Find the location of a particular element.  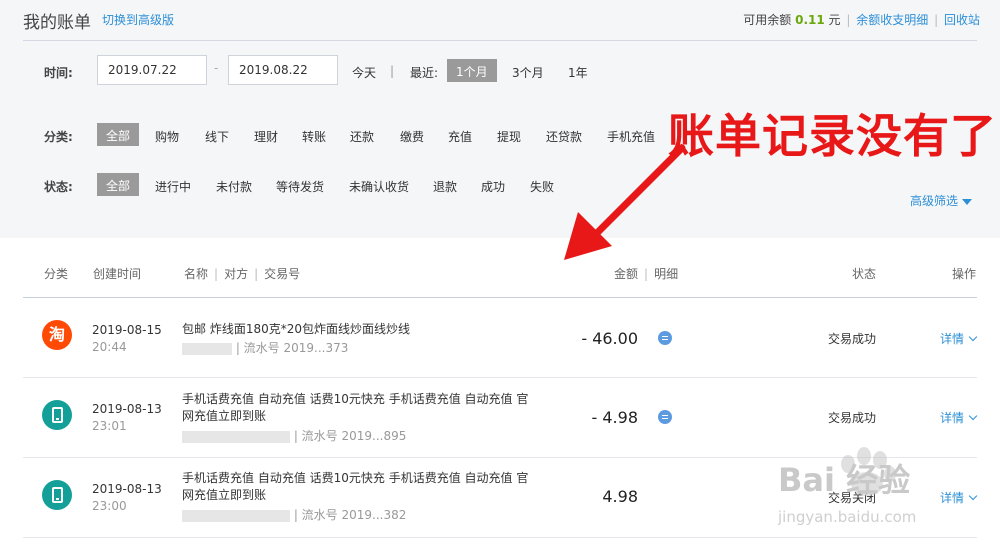

status-label: 状态: is located at coordinates (58, 187).